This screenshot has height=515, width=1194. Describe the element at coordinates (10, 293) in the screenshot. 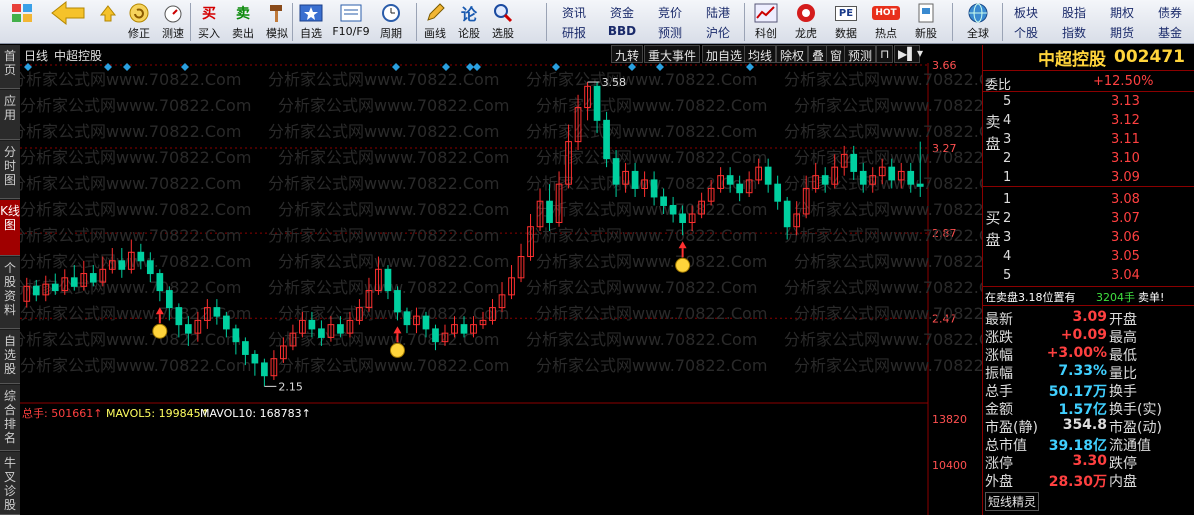

I see `tab-f10: 个股资料` at that location.